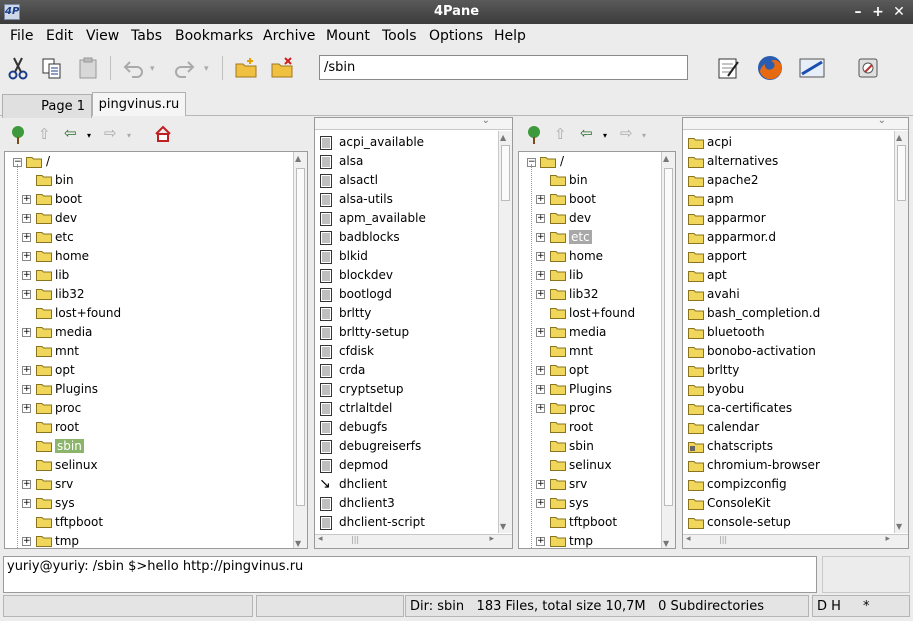 This screenshot has width=913, height=621. I want to click on tree-item: dev, so click(580, 218).